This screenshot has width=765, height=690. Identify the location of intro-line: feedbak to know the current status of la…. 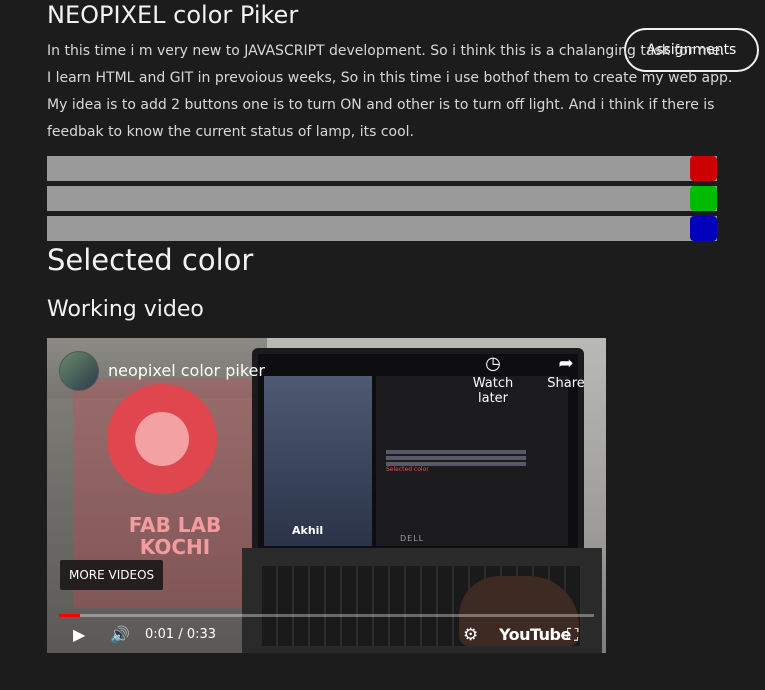
(230, 132).